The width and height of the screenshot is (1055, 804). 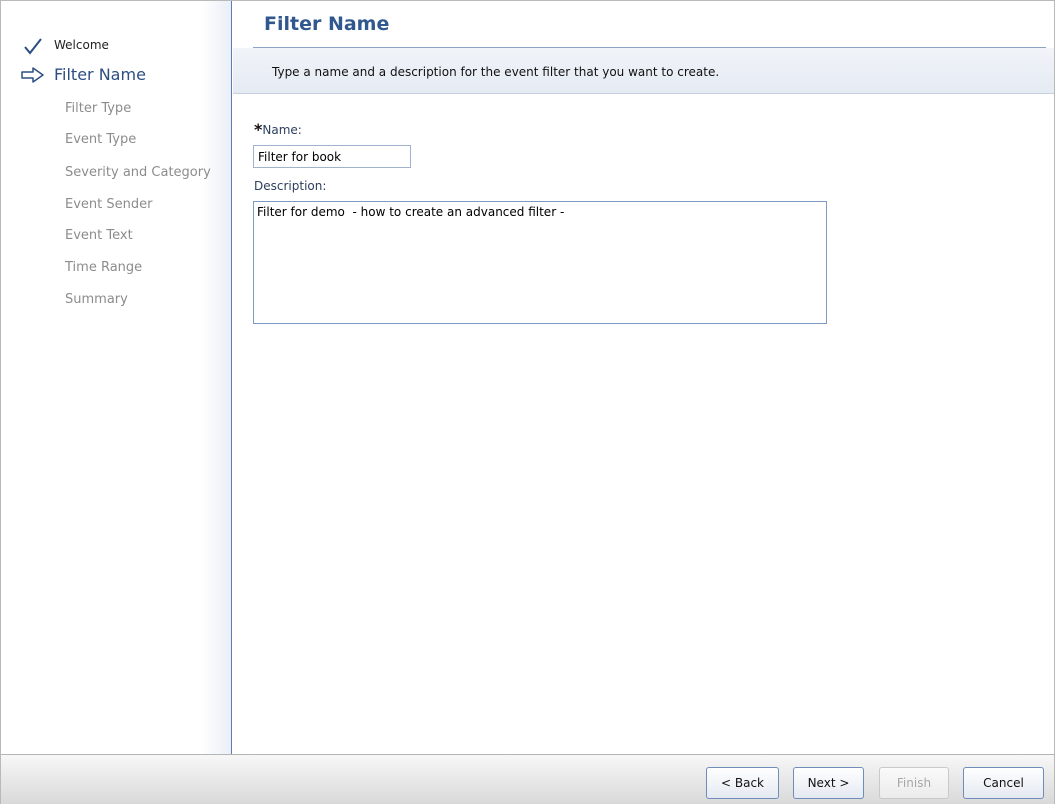 I want to click on next-button: Next >, so click(x=828, y=783).